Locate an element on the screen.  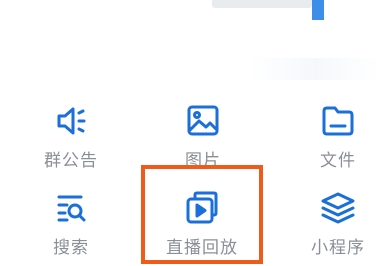
top-accent-mark is located at coordinates (318, 10).